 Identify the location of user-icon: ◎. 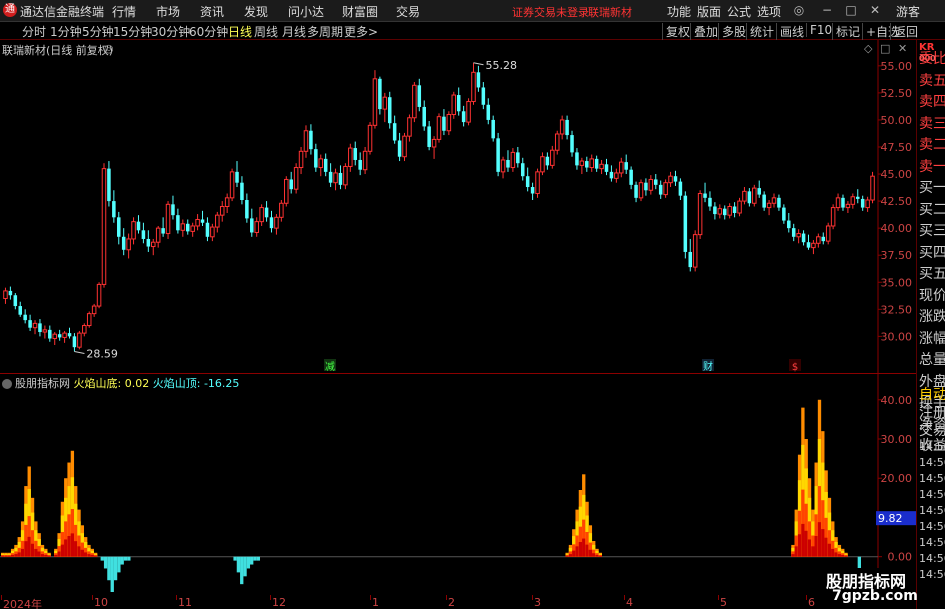
(799, 10).